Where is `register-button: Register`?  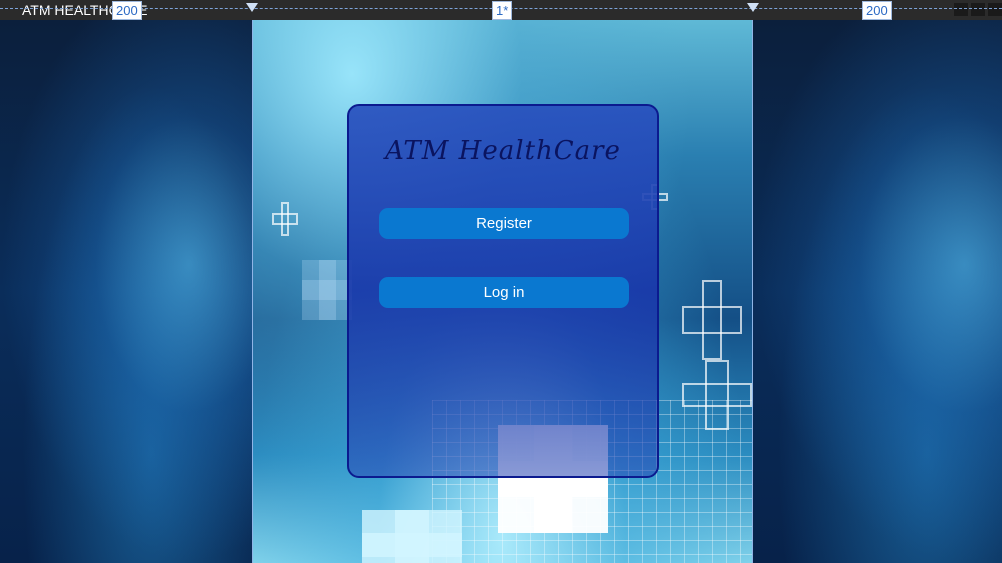 register-button: Register is located at coordinates (504, 223).